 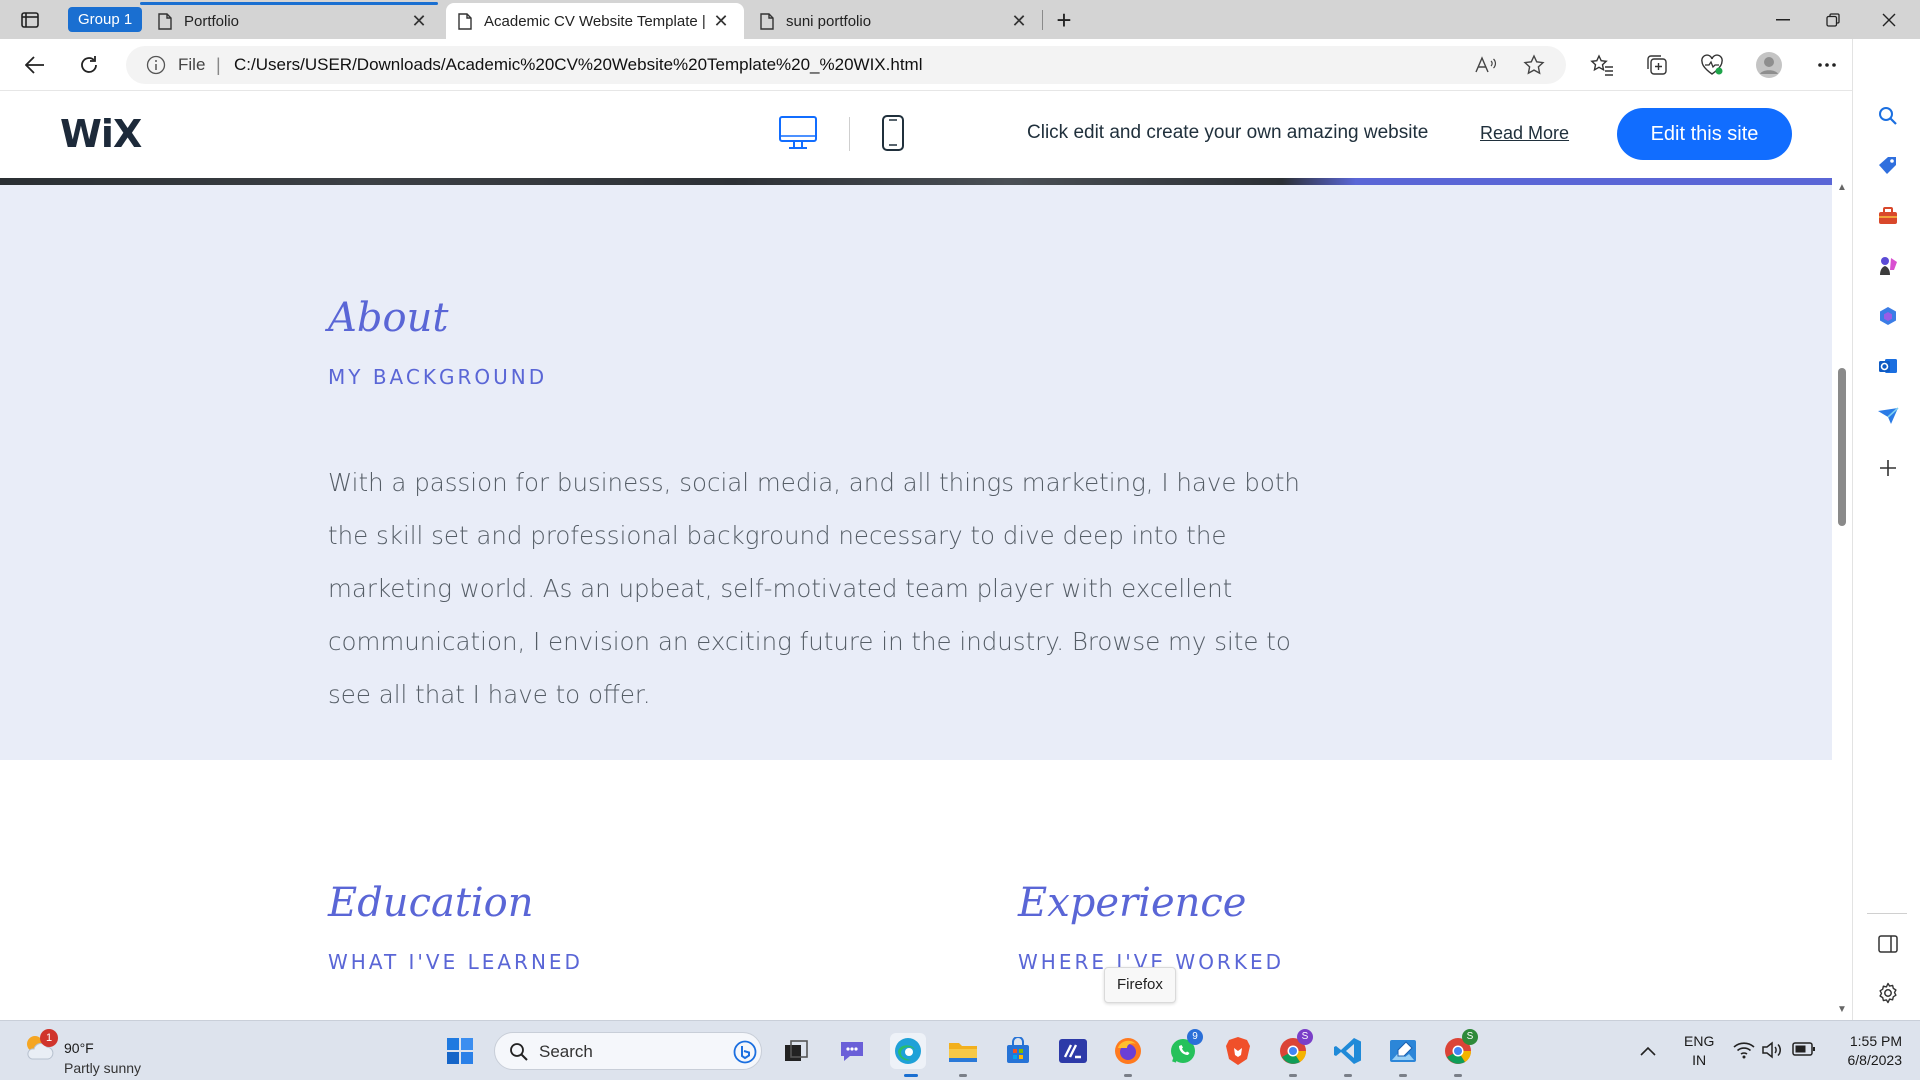 I want to click on tab-academic-cv: Academic CV Website Template | ✕, so click(x=595, y=21).